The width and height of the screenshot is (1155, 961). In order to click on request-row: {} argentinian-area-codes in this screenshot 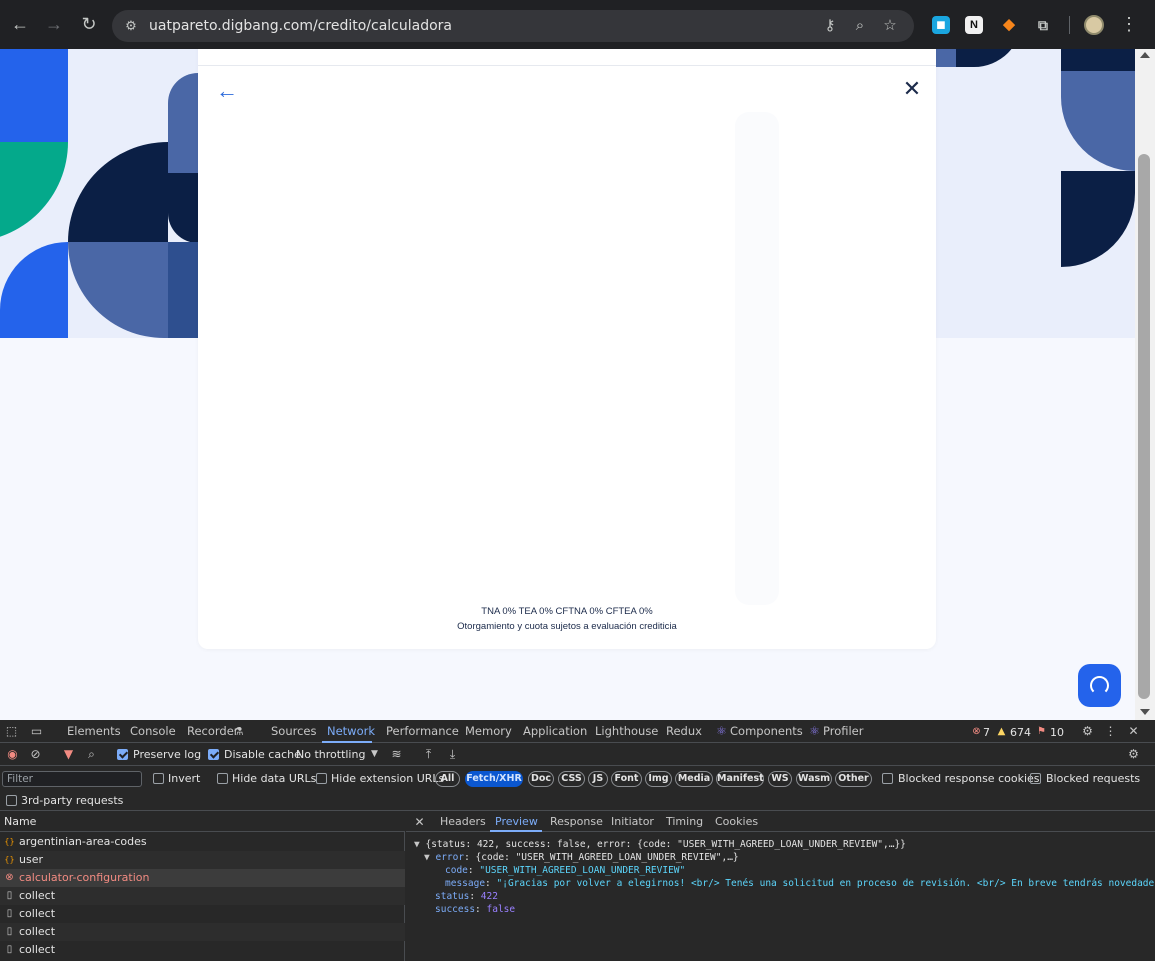, I will do `click(202, 842)`.